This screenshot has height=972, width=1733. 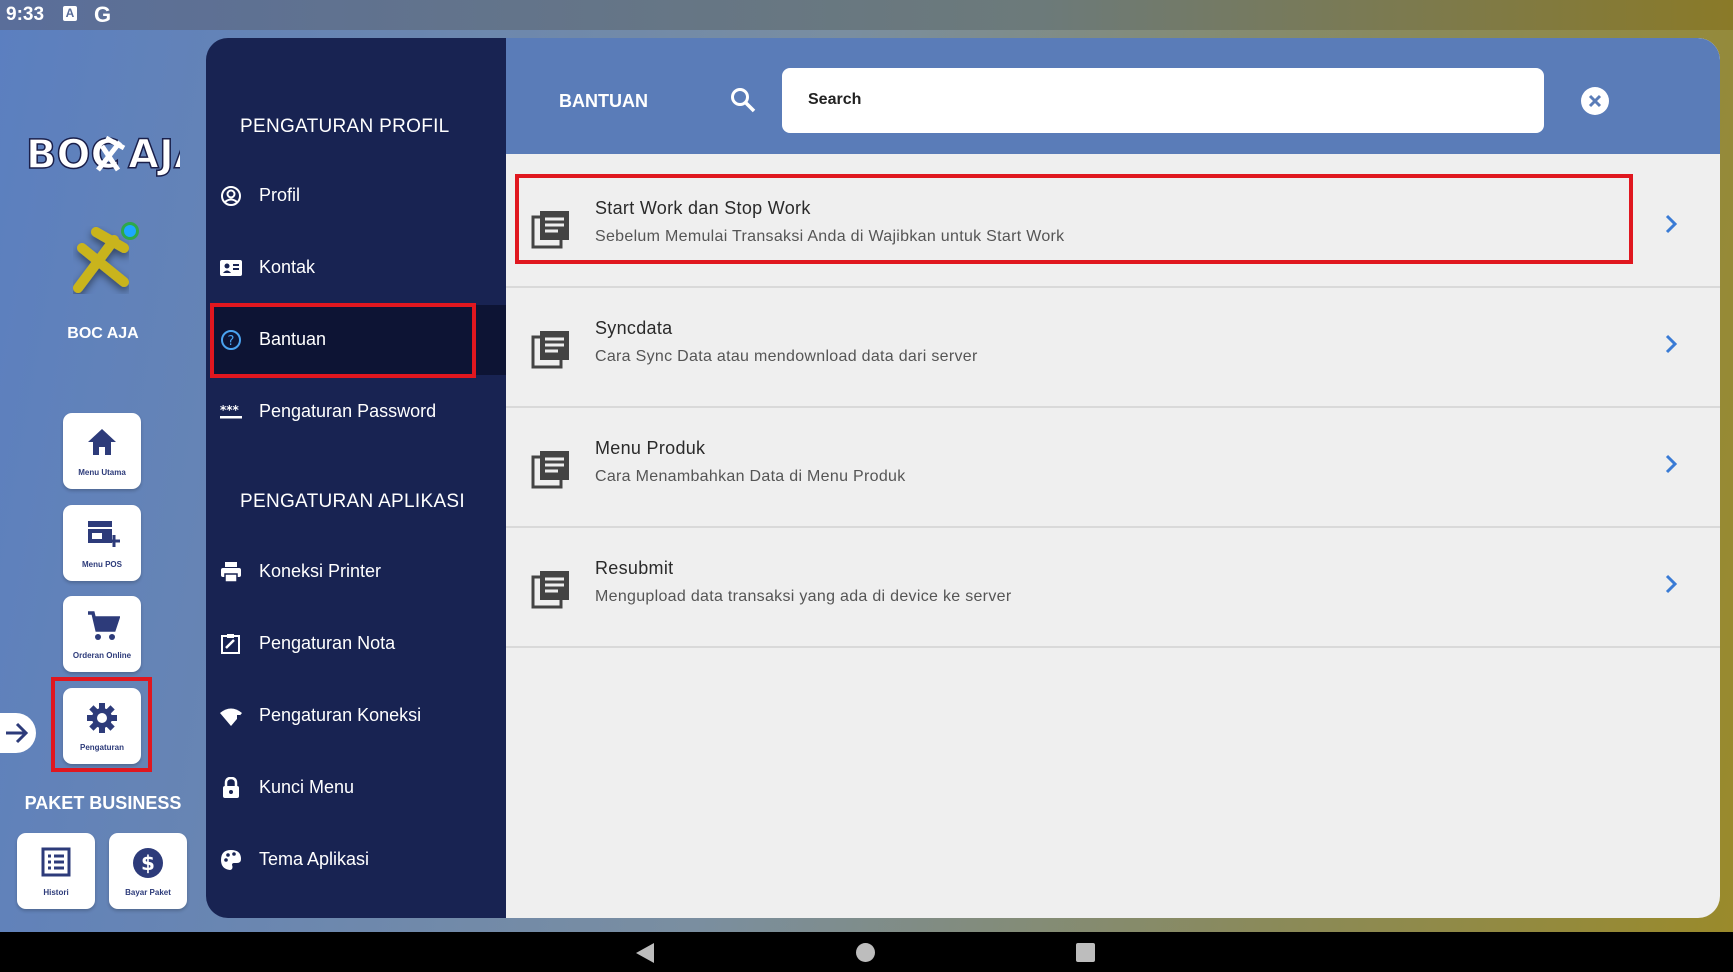 What do you see at coordinates (230, 644) in the screenshot?
I see `receipt-edit-icon` at bounding box center [230, 644].